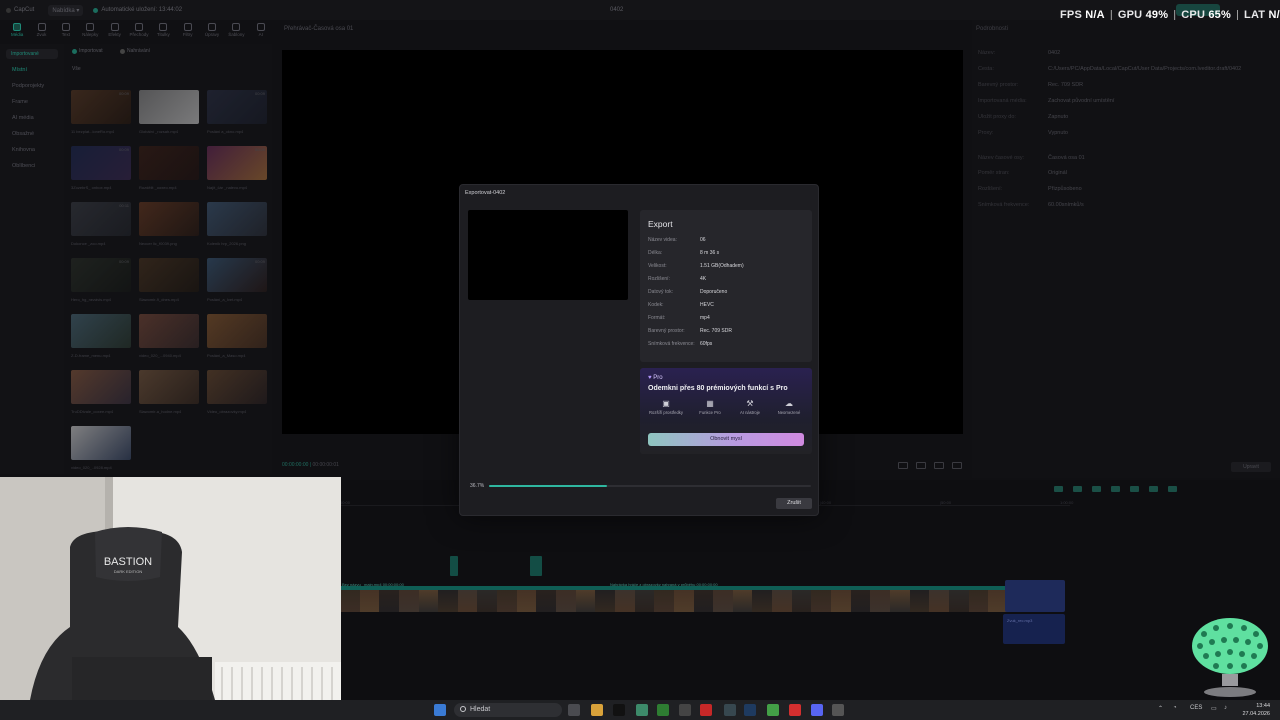 This screenshot has width=1280, height=720. I want to click on magnet-icon, so click(1096, 489).